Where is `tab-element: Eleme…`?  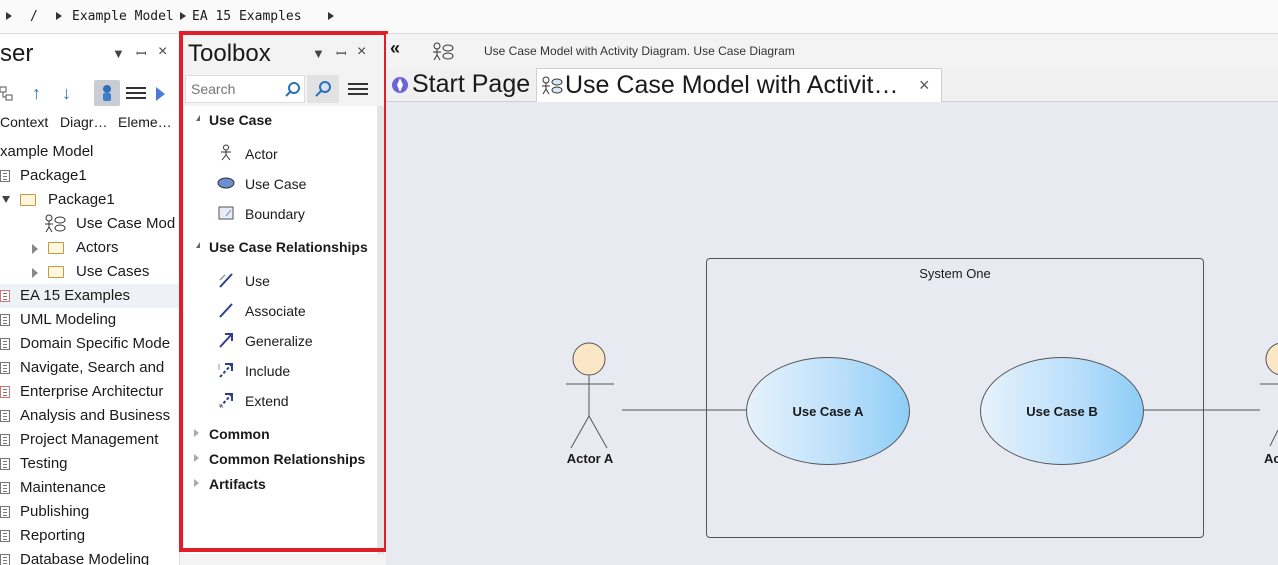 tab-element: Eleme… is located at coordinates (145, 122).